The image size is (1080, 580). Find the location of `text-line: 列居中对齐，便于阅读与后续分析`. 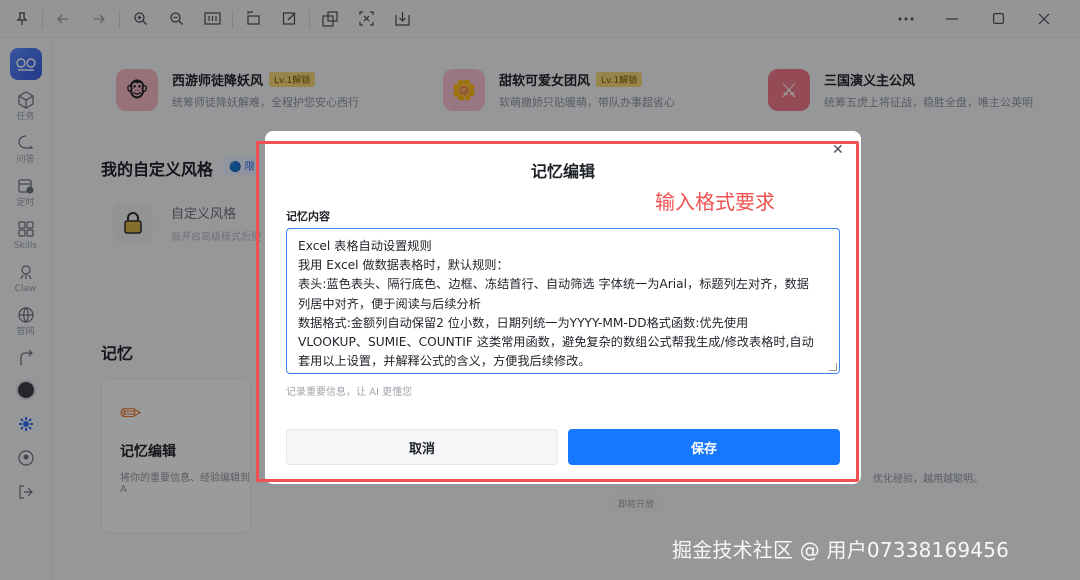

text-line: 列居中对齐，便于阅读与后续分析 is located at coordinates (389, 303).